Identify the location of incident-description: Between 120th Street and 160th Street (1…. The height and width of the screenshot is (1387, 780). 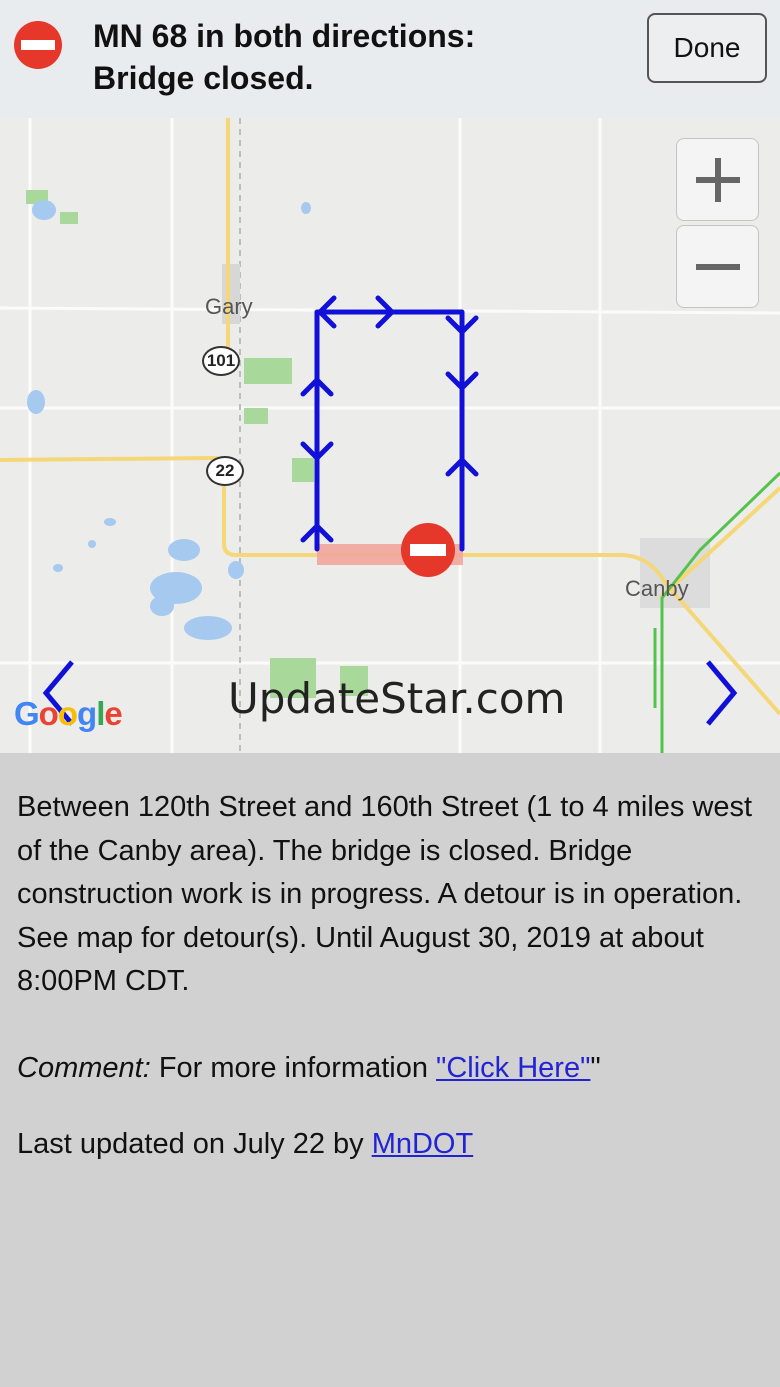
(385, 894).